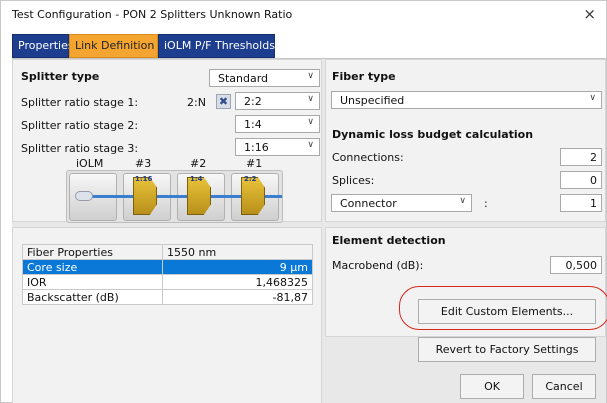 This screenshot has width=607, height=403. Describe the element at coordinates (60, 76) in the screenshot. I see `splitter-type-header: Splitter type` at that location.